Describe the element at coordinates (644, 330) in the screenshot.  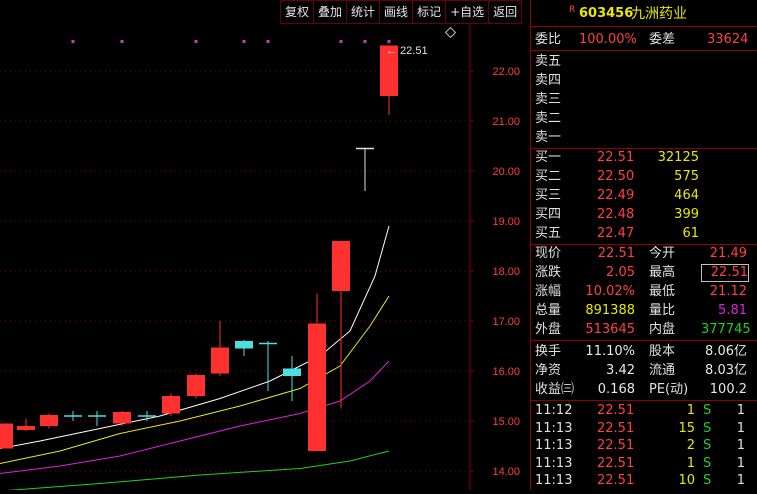
I see `quote-row: 外盘 513645 内盘 377745` at that location.